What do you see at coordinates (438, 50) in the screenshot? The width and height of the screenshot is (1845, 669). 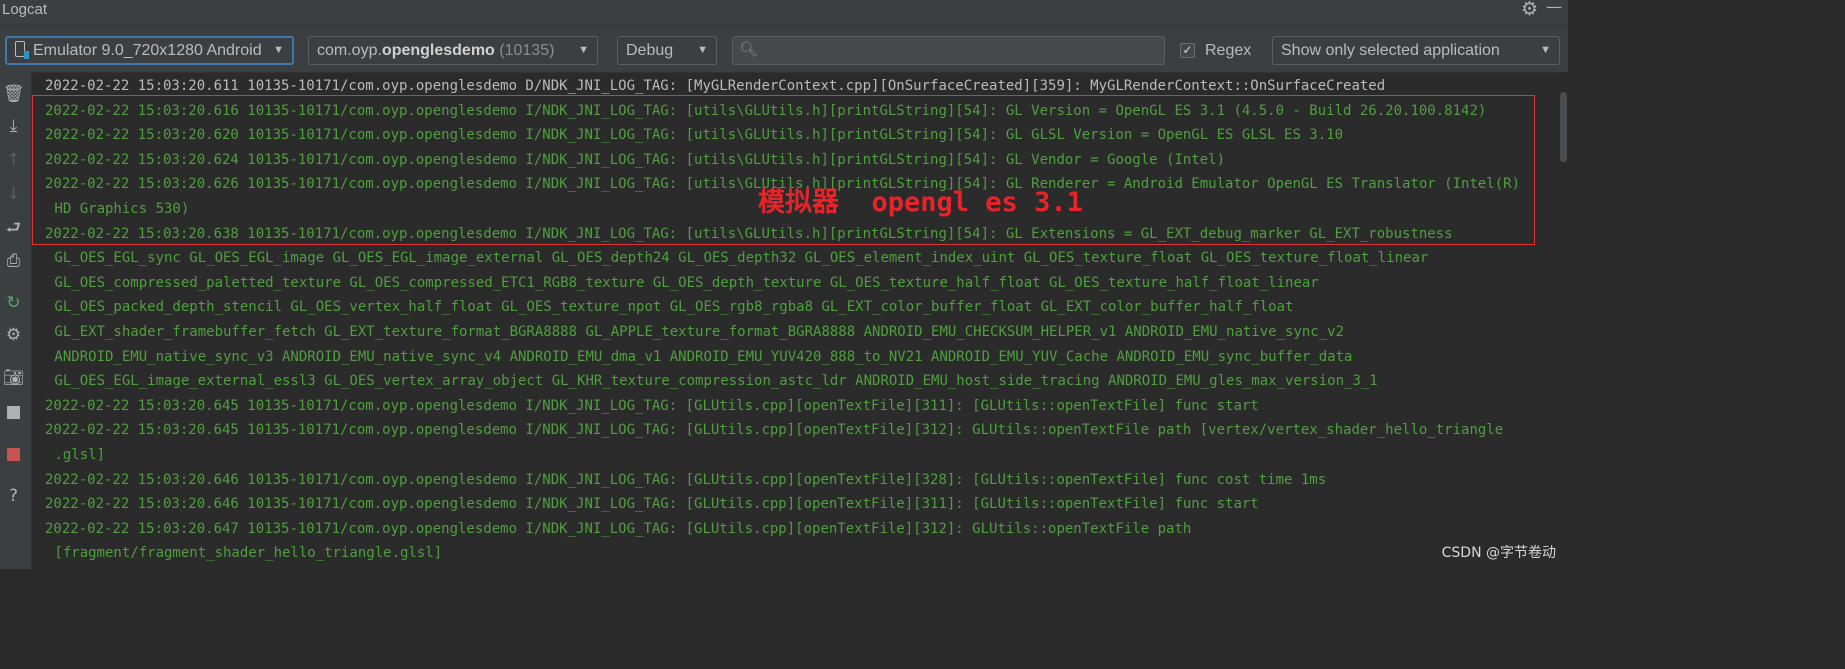 I see `process-name: openglesdemo` at bounding box center [438, 50].